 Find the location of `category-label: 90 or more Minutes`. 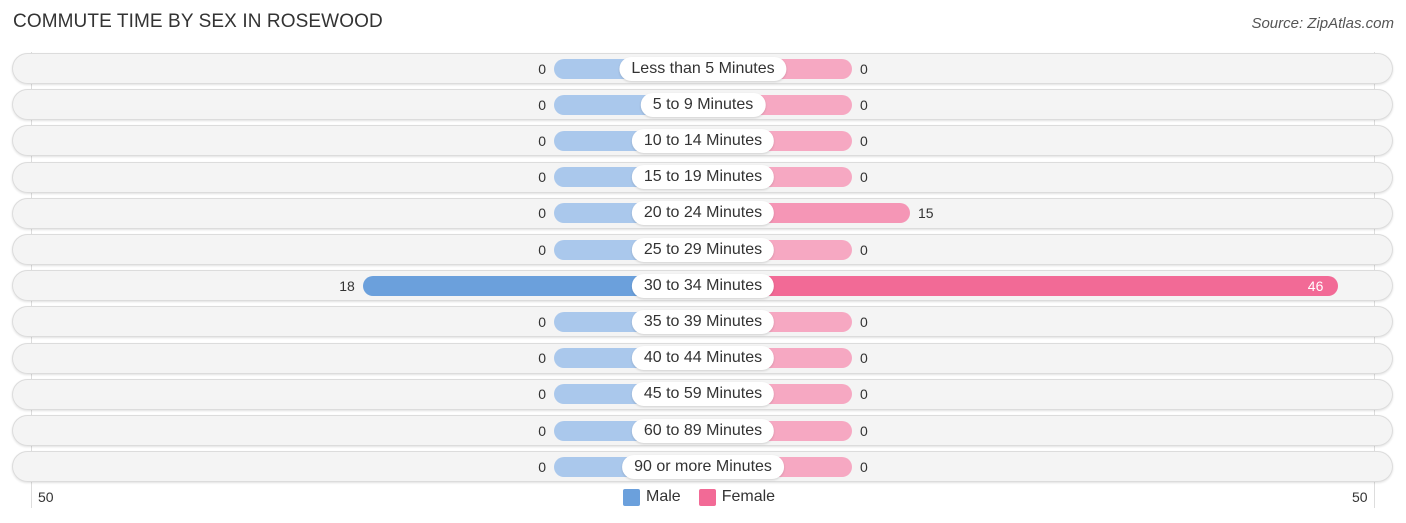

category-label: 90 or more Minutes is located at coordinates (703, 466).